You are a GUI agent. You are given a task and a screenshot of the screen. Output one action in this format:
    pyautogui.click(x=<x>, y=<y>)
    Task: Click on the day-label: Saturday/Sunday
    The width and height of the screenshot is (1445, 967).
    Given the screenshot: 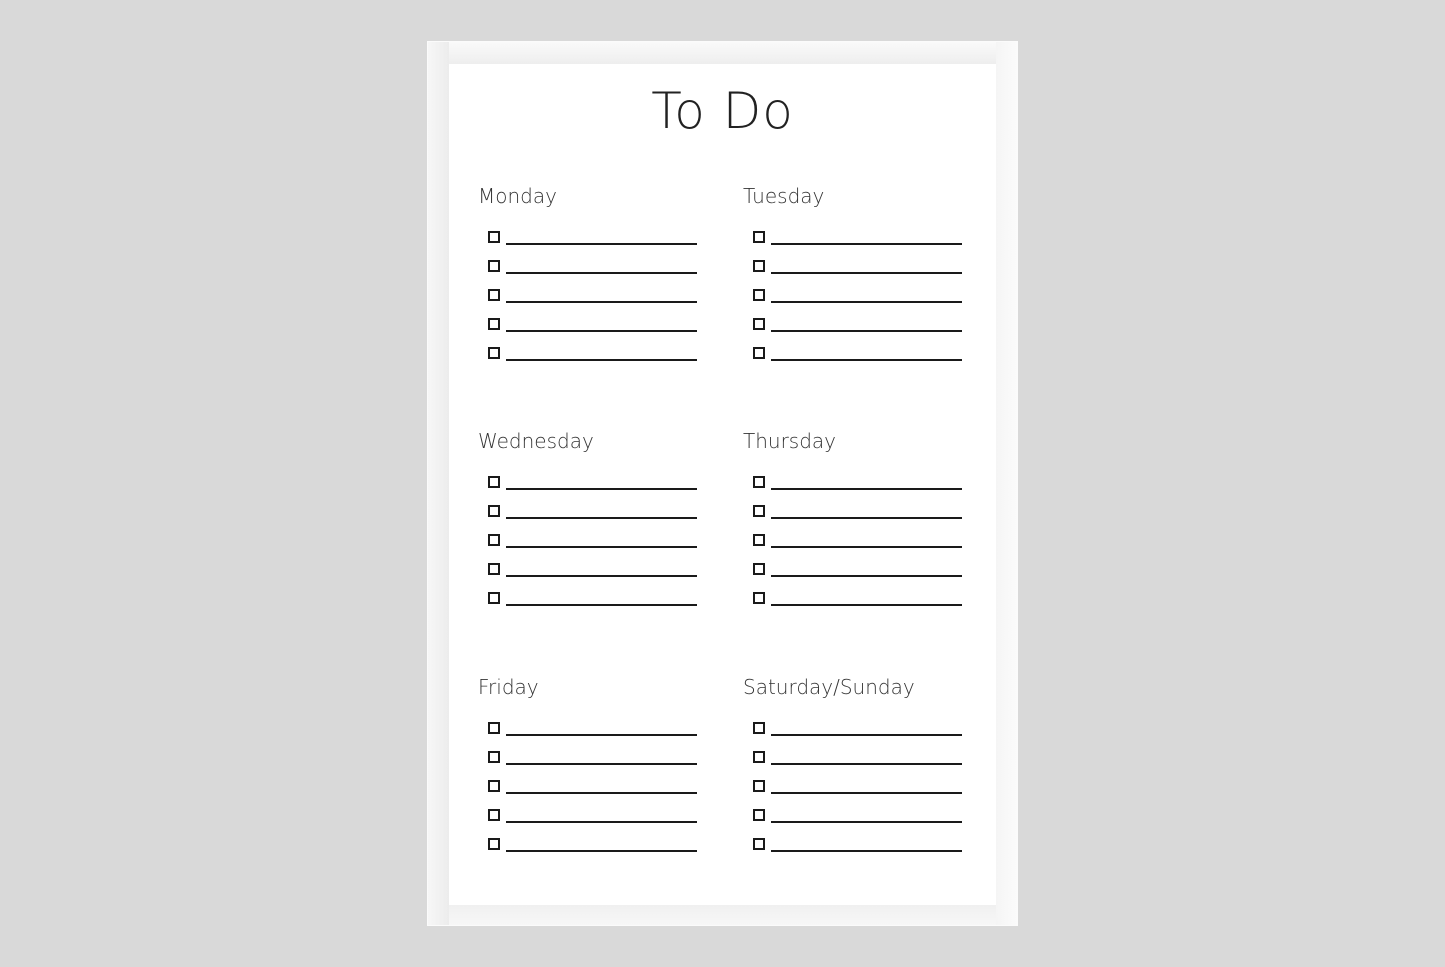 What is the action you would take?
    pyautogui.click(x=829, y=687)
    